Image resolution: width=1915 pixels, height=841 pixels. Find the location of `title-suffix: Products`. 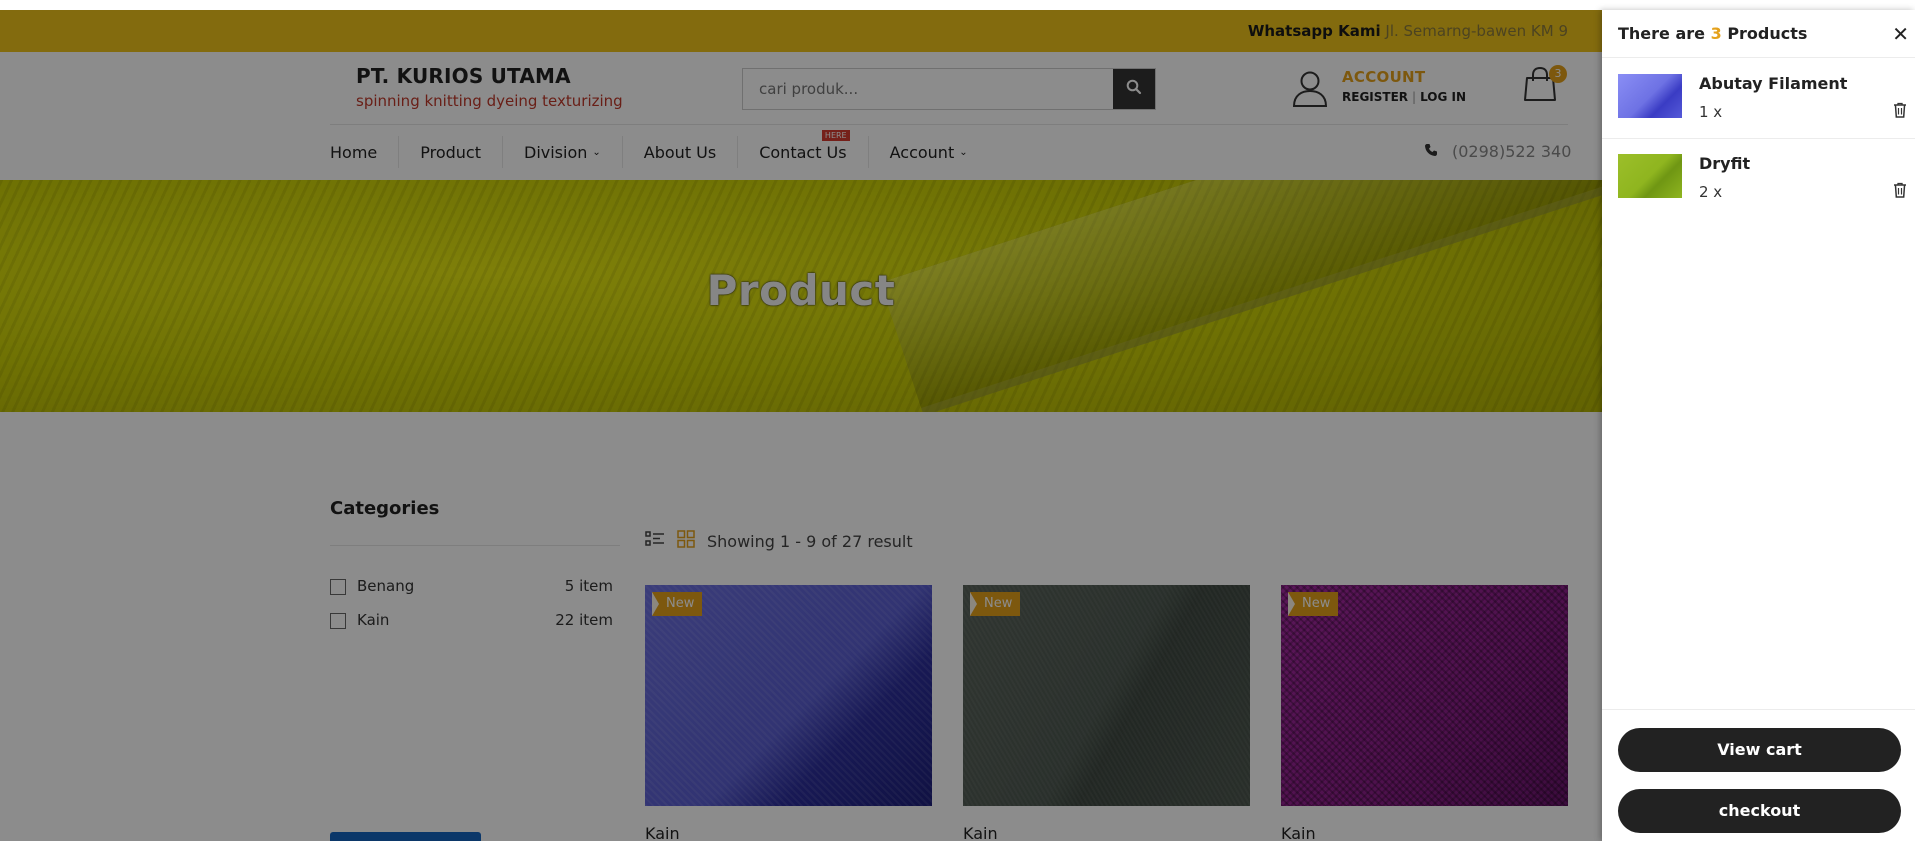

title-suffix: Products is located at coordinates (1767, 33).